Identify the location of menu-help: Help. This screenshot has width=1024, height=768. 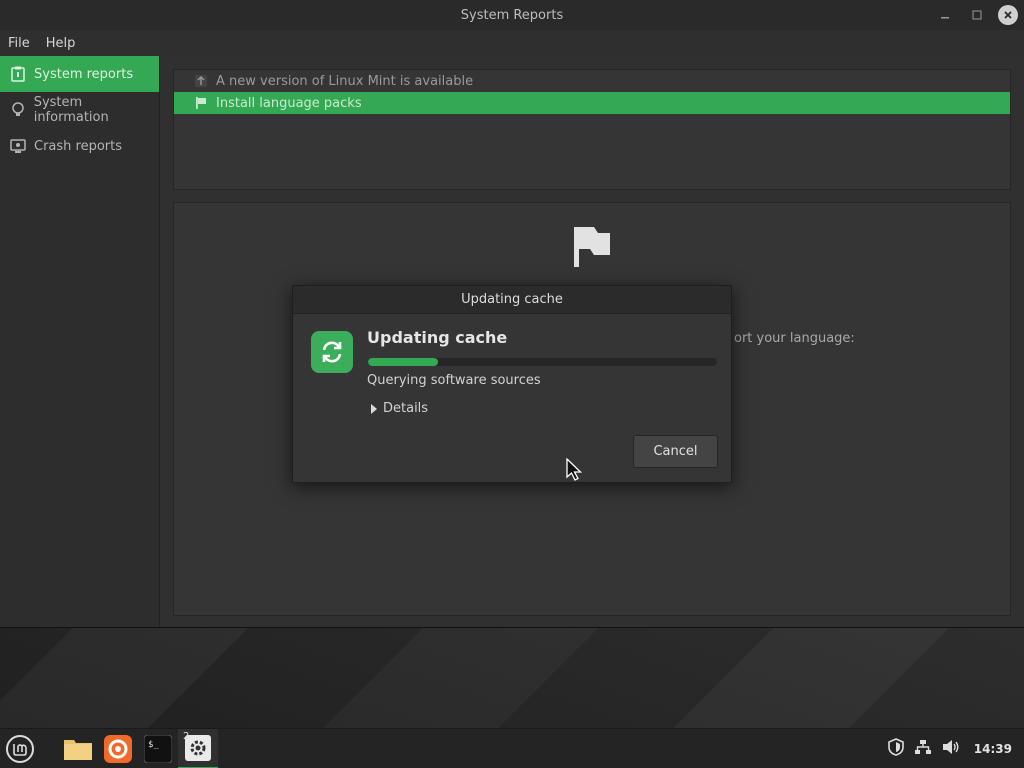
(61, 43).